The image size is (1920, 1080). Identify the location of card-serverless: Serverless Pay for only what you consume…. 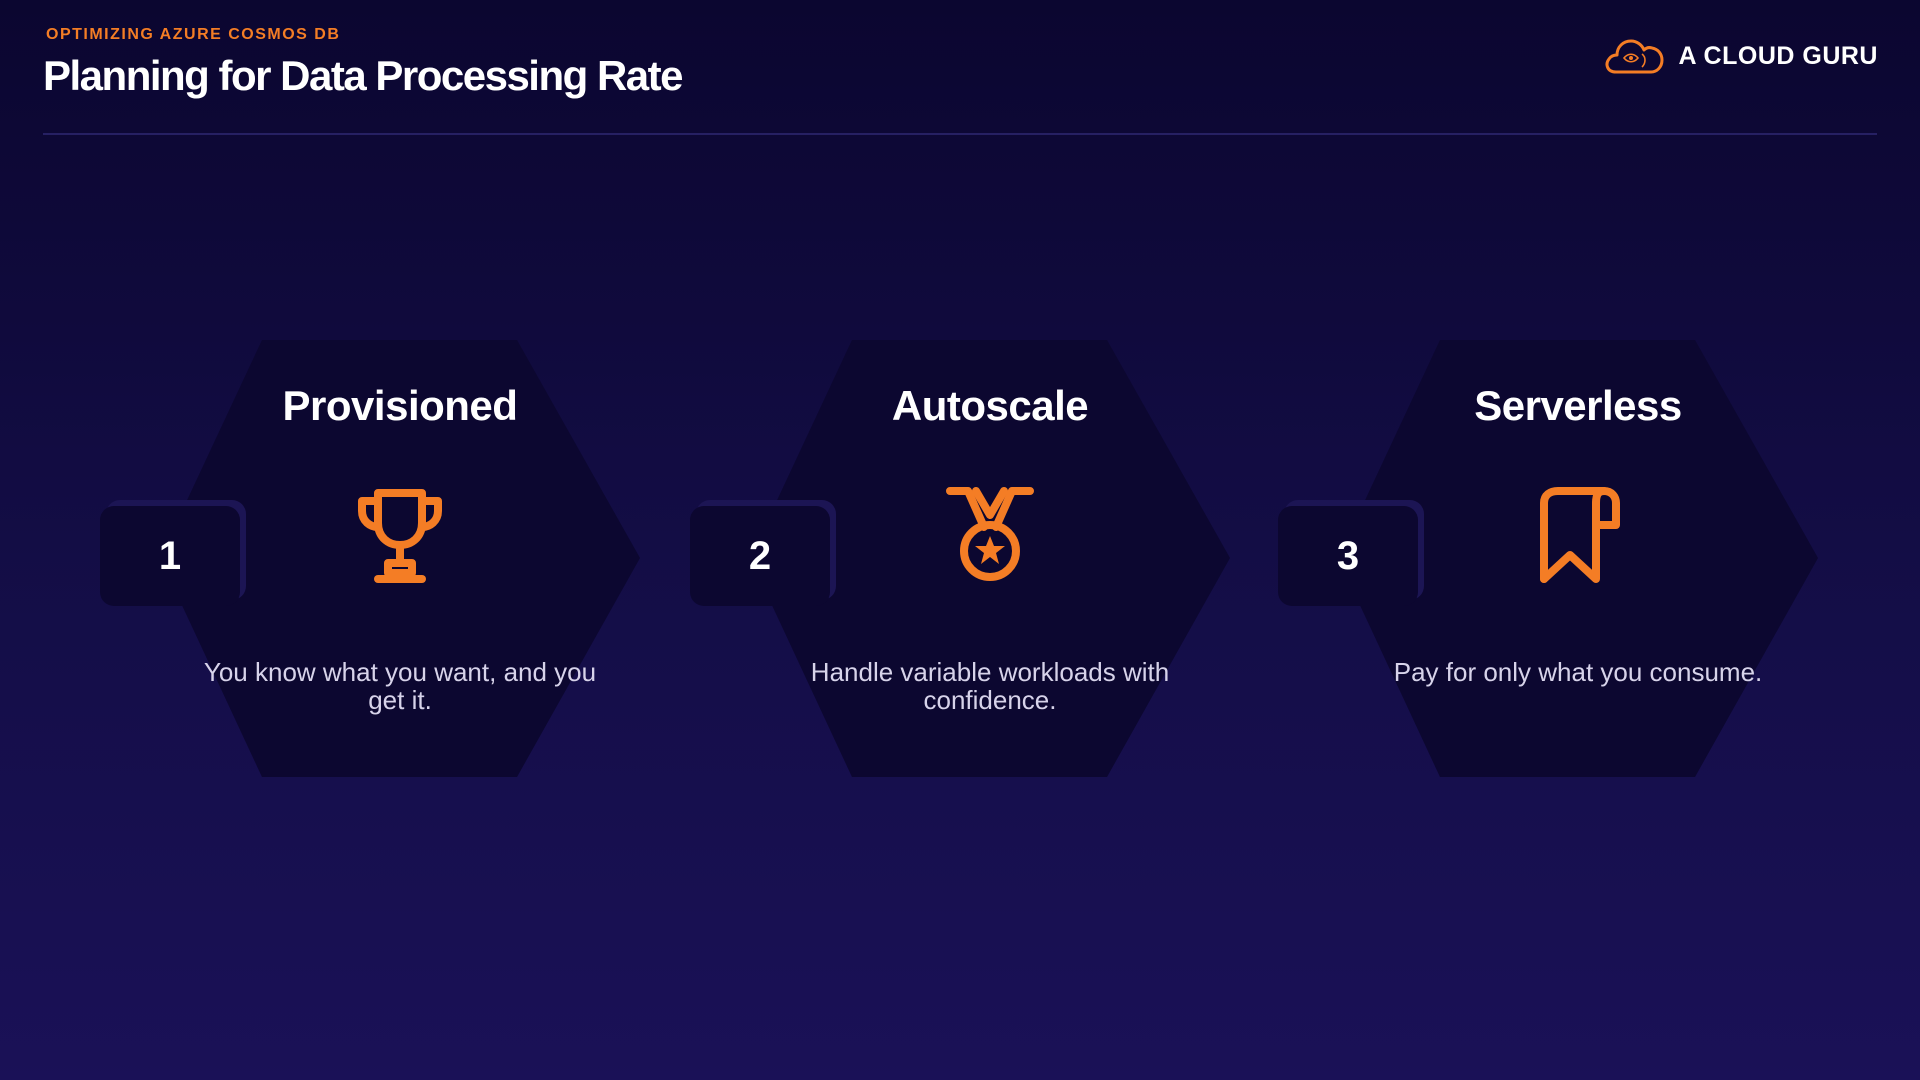
(1548, 558).